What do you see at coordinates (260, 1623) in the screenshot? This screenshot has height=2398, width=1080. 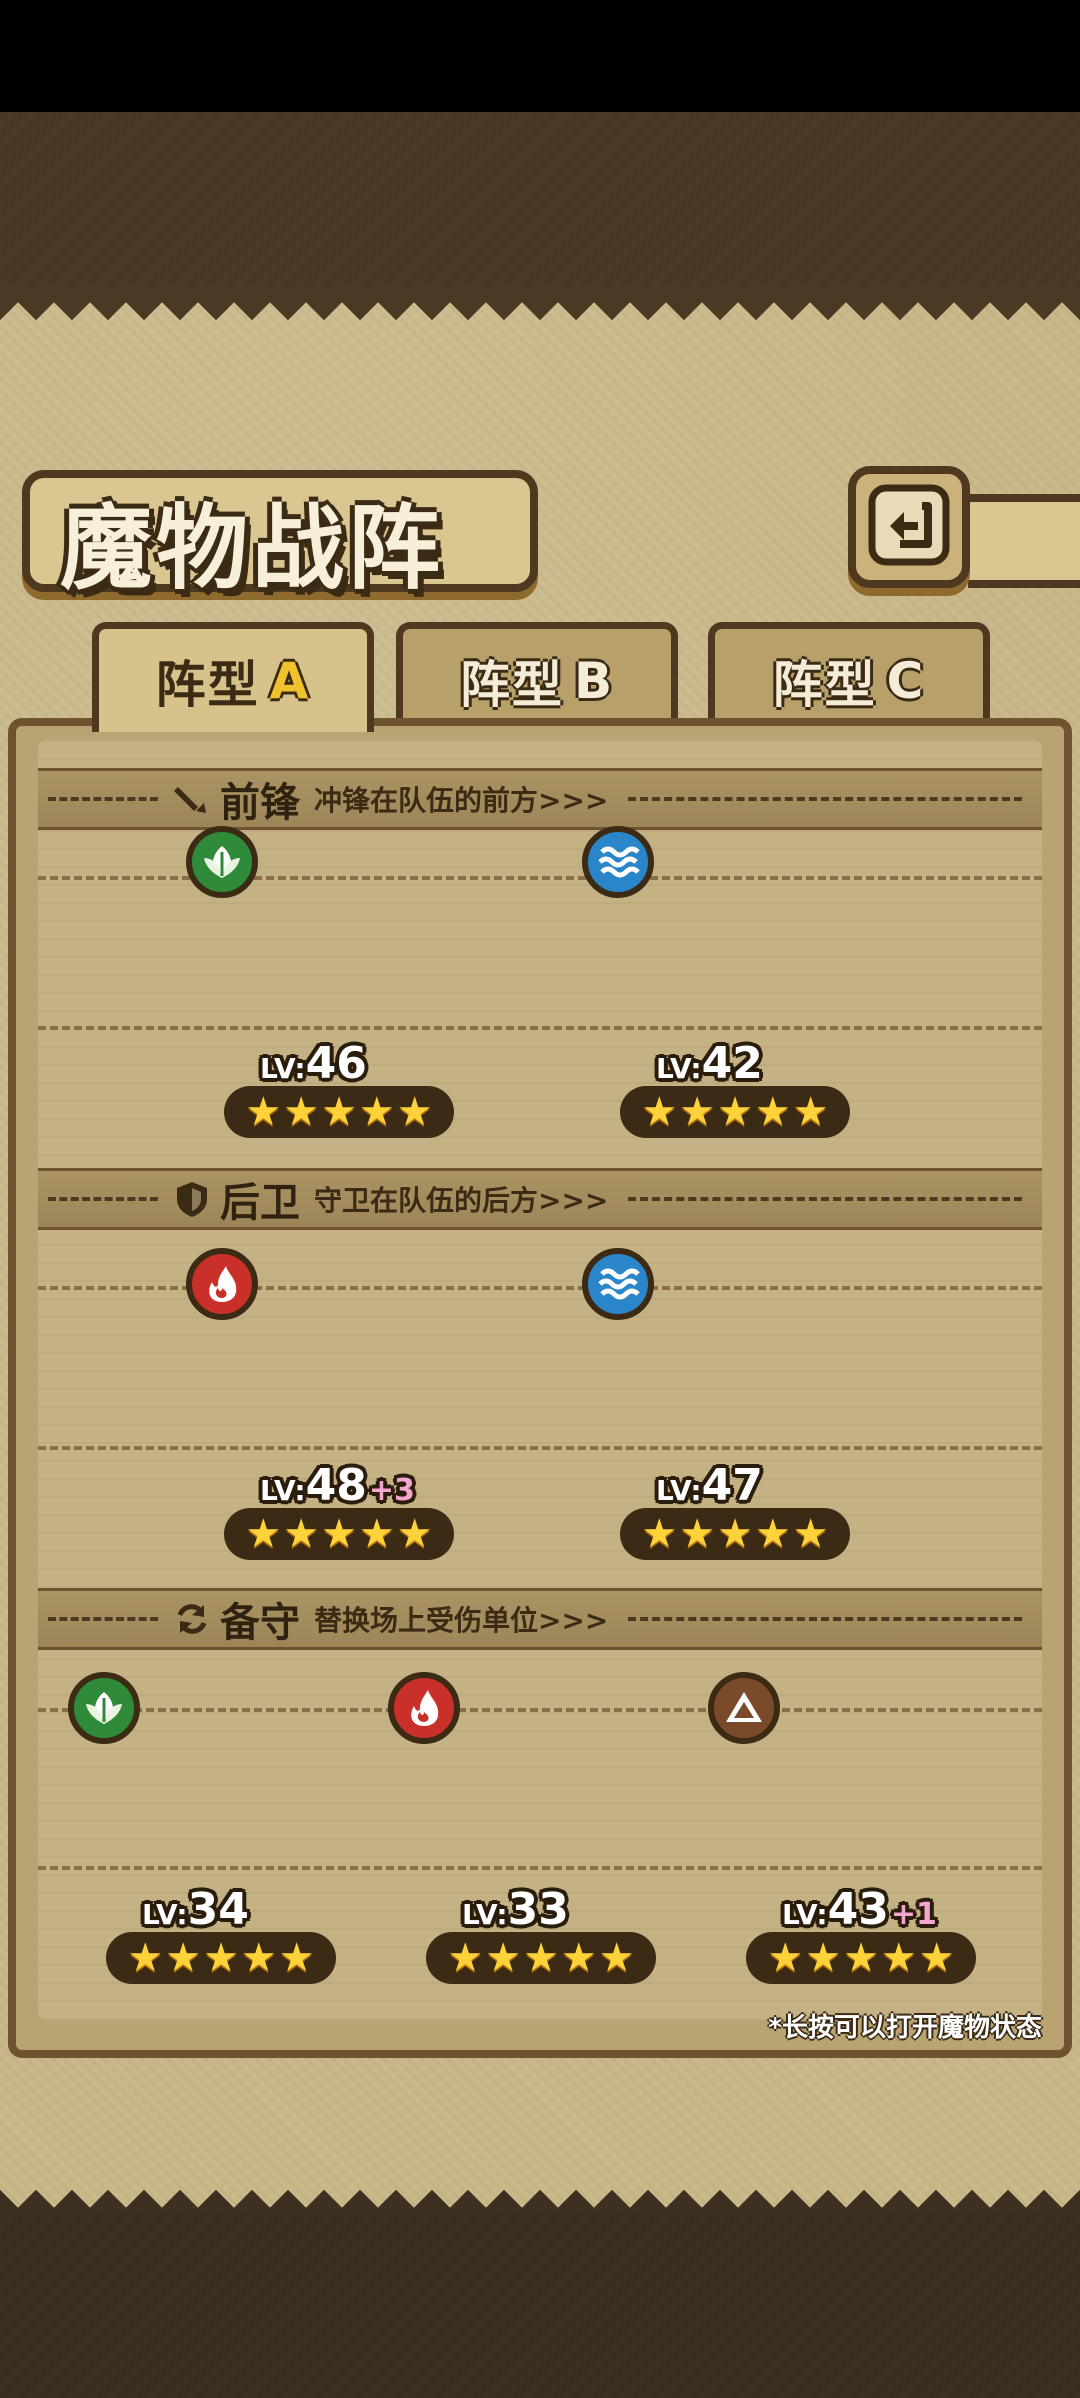 I see `section-reserve-title: 备守` at bounding box center [260, 1623].